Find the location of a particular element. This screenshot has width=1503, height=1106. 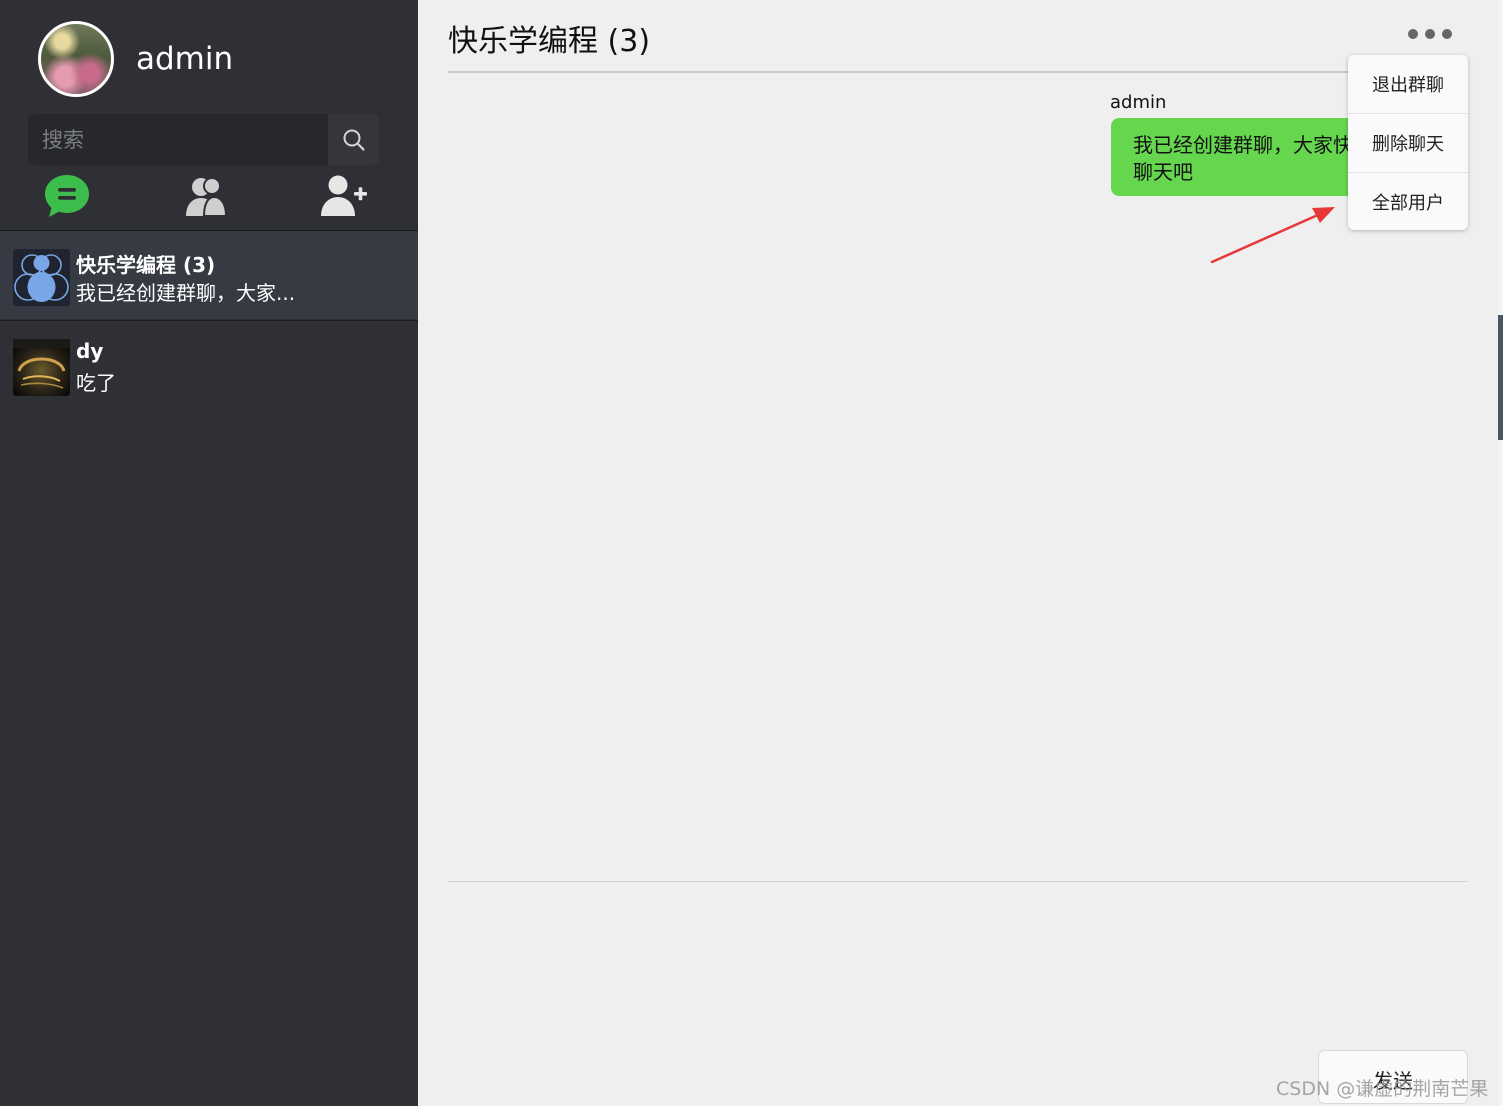

search-icon is located at coordinates (354, 140).